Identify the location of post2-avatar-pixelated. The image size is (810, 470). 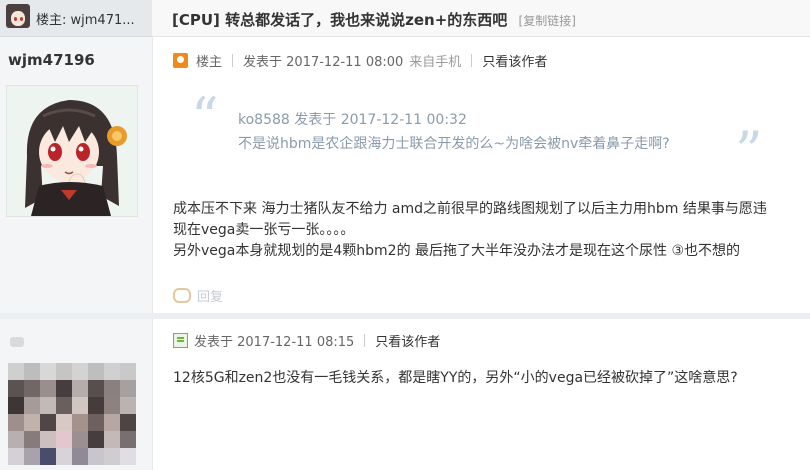
(72, 415).